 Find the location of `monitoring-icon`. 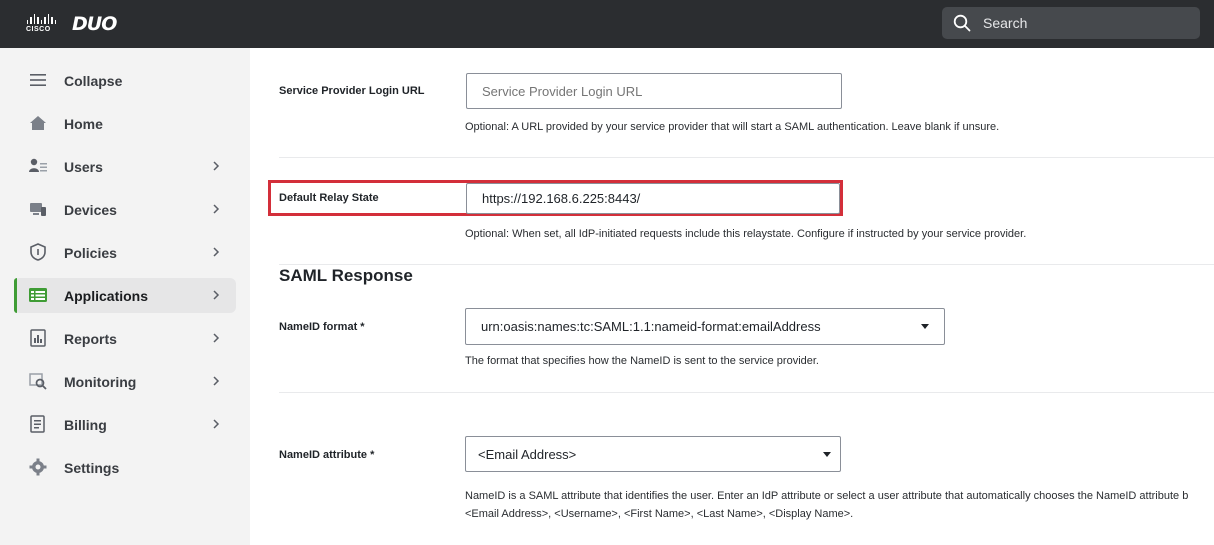

monitoring-icon is located at coordinates (38, 381).